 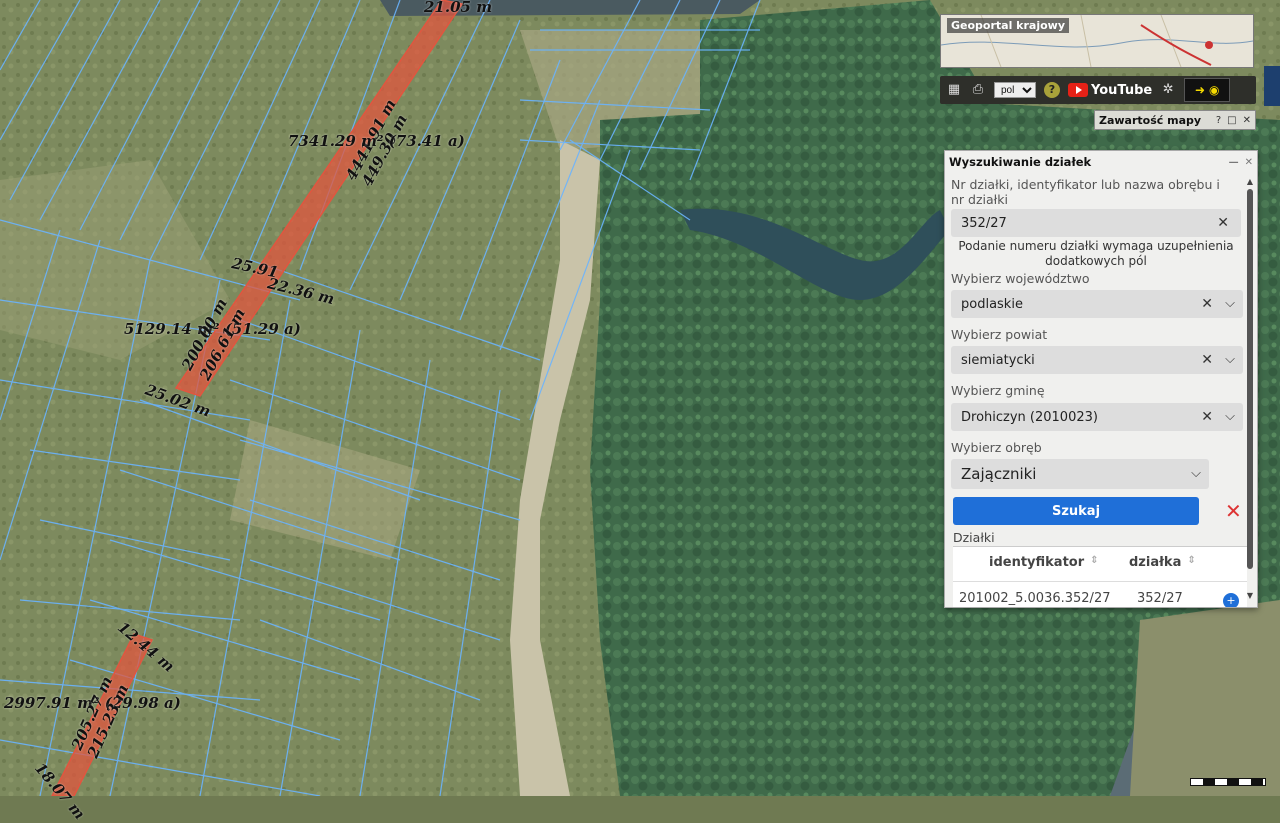 I want to click on column-header-dzialka: działka ⇕, so click(x=1162, y=562).